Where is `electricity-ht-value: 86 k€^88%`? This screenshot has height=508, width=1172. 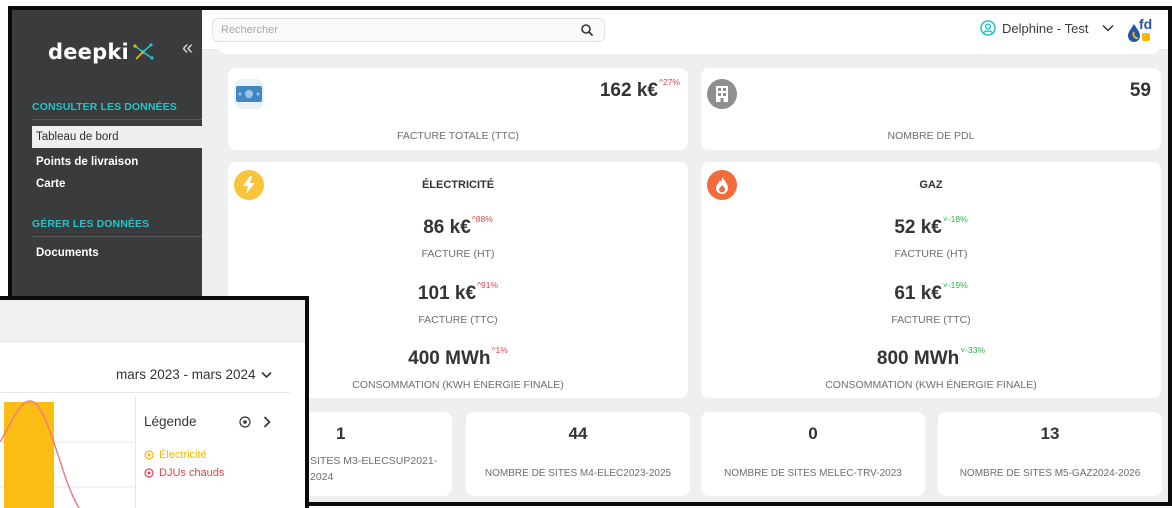
electricity-ht-value: 86 k€^88% is located at coordinates (458, 226).